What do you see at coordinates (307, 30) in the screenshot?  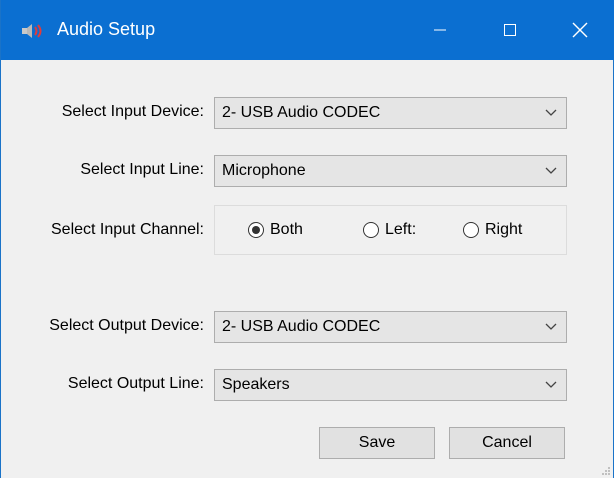 I see `title-bar: Audio Setup` at bounding box center [307, 30].